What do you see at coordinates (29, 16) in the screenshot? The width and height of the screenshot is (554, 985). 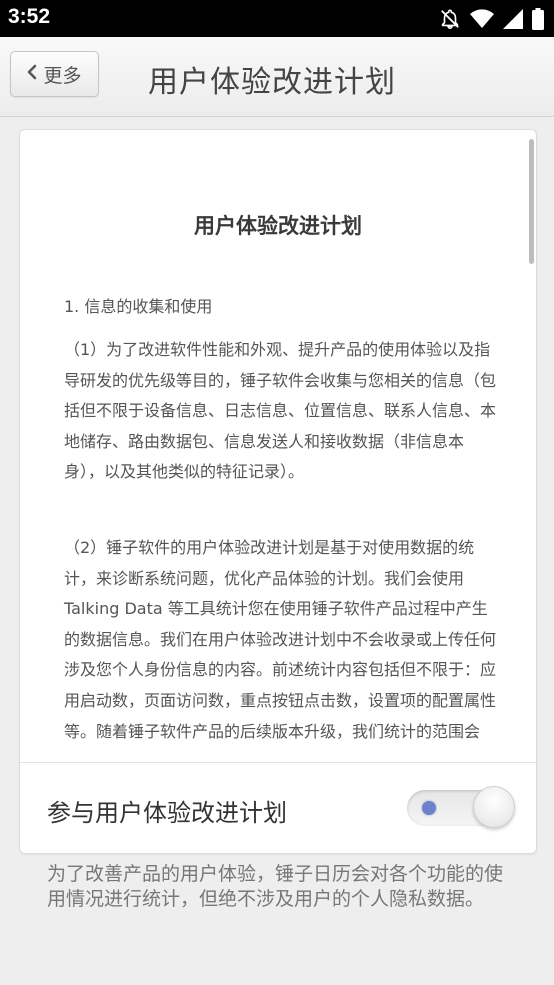 I see `status-time: 3:52` at bounding box center [29, 16].